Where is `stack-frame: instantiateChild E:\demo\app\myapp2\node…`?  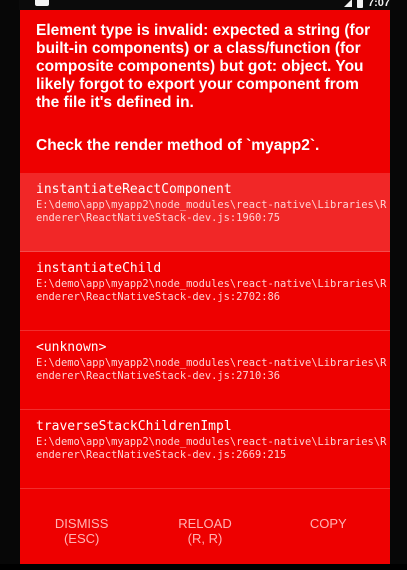 stack-frame: instantiateChild E:\demo\app\myapp2\node… is located at coordinates (205, 291).